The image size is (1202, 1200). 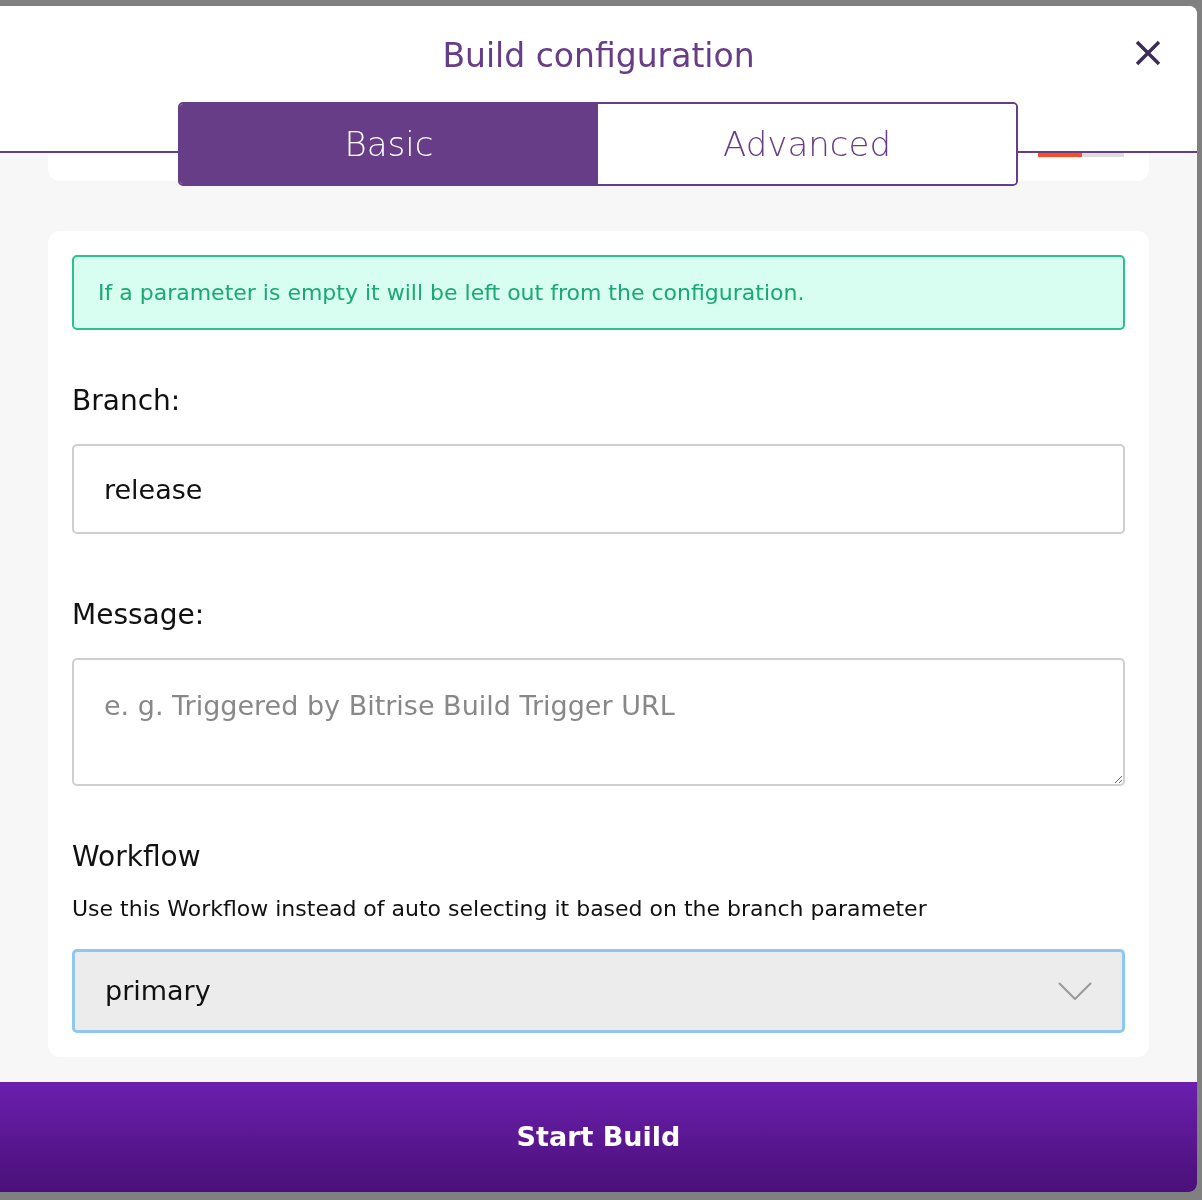 What do you see at coordinates (500, 909) in the screenshot?
I see `workflow-hint: Use this Workflow instead of auto selecting it based on the branch parameter` at bounding box center [500, 909].